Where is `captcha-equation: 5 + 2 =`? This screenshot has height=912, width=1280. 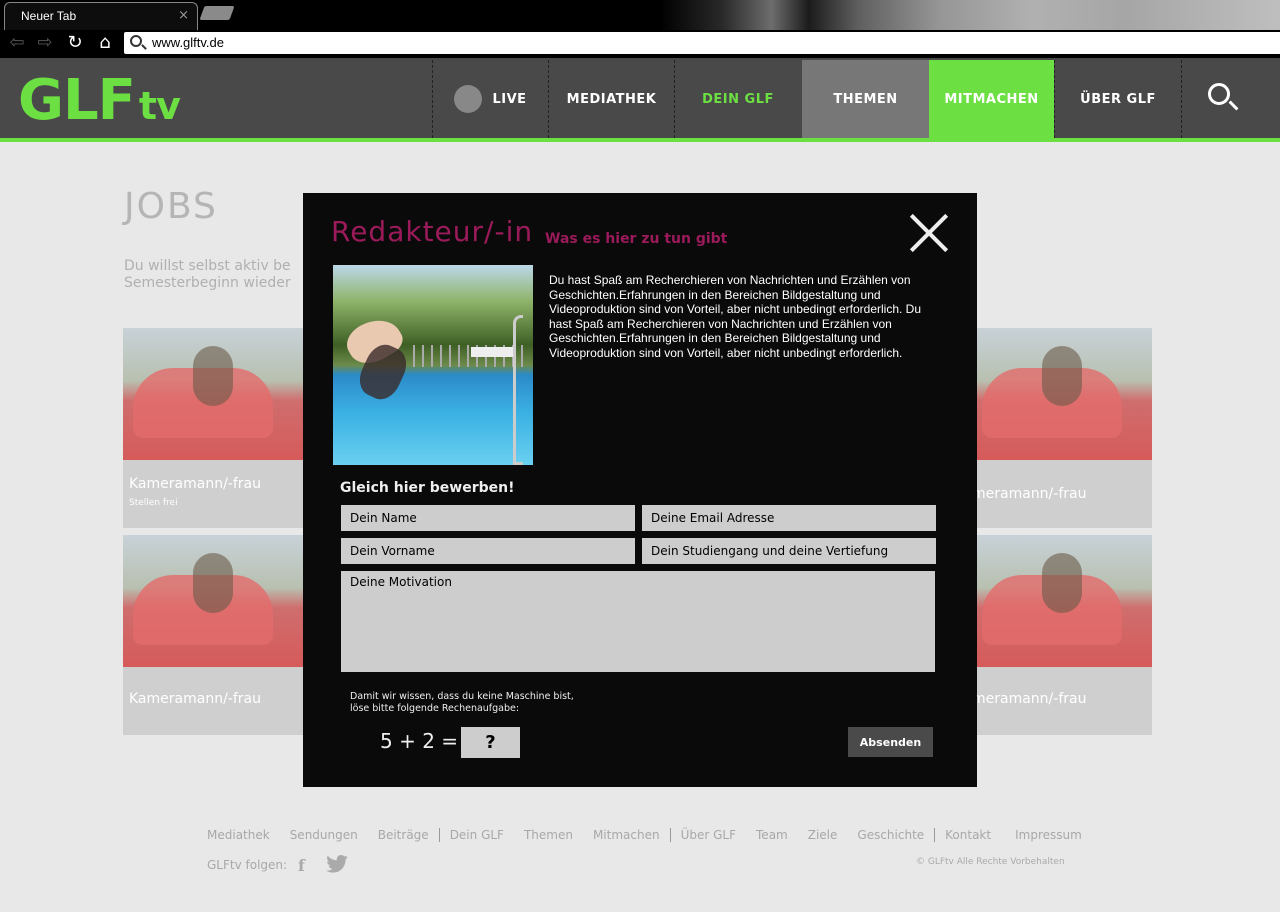
captcha-equation: 5 + 2 = is located at coordinates (419, 741).